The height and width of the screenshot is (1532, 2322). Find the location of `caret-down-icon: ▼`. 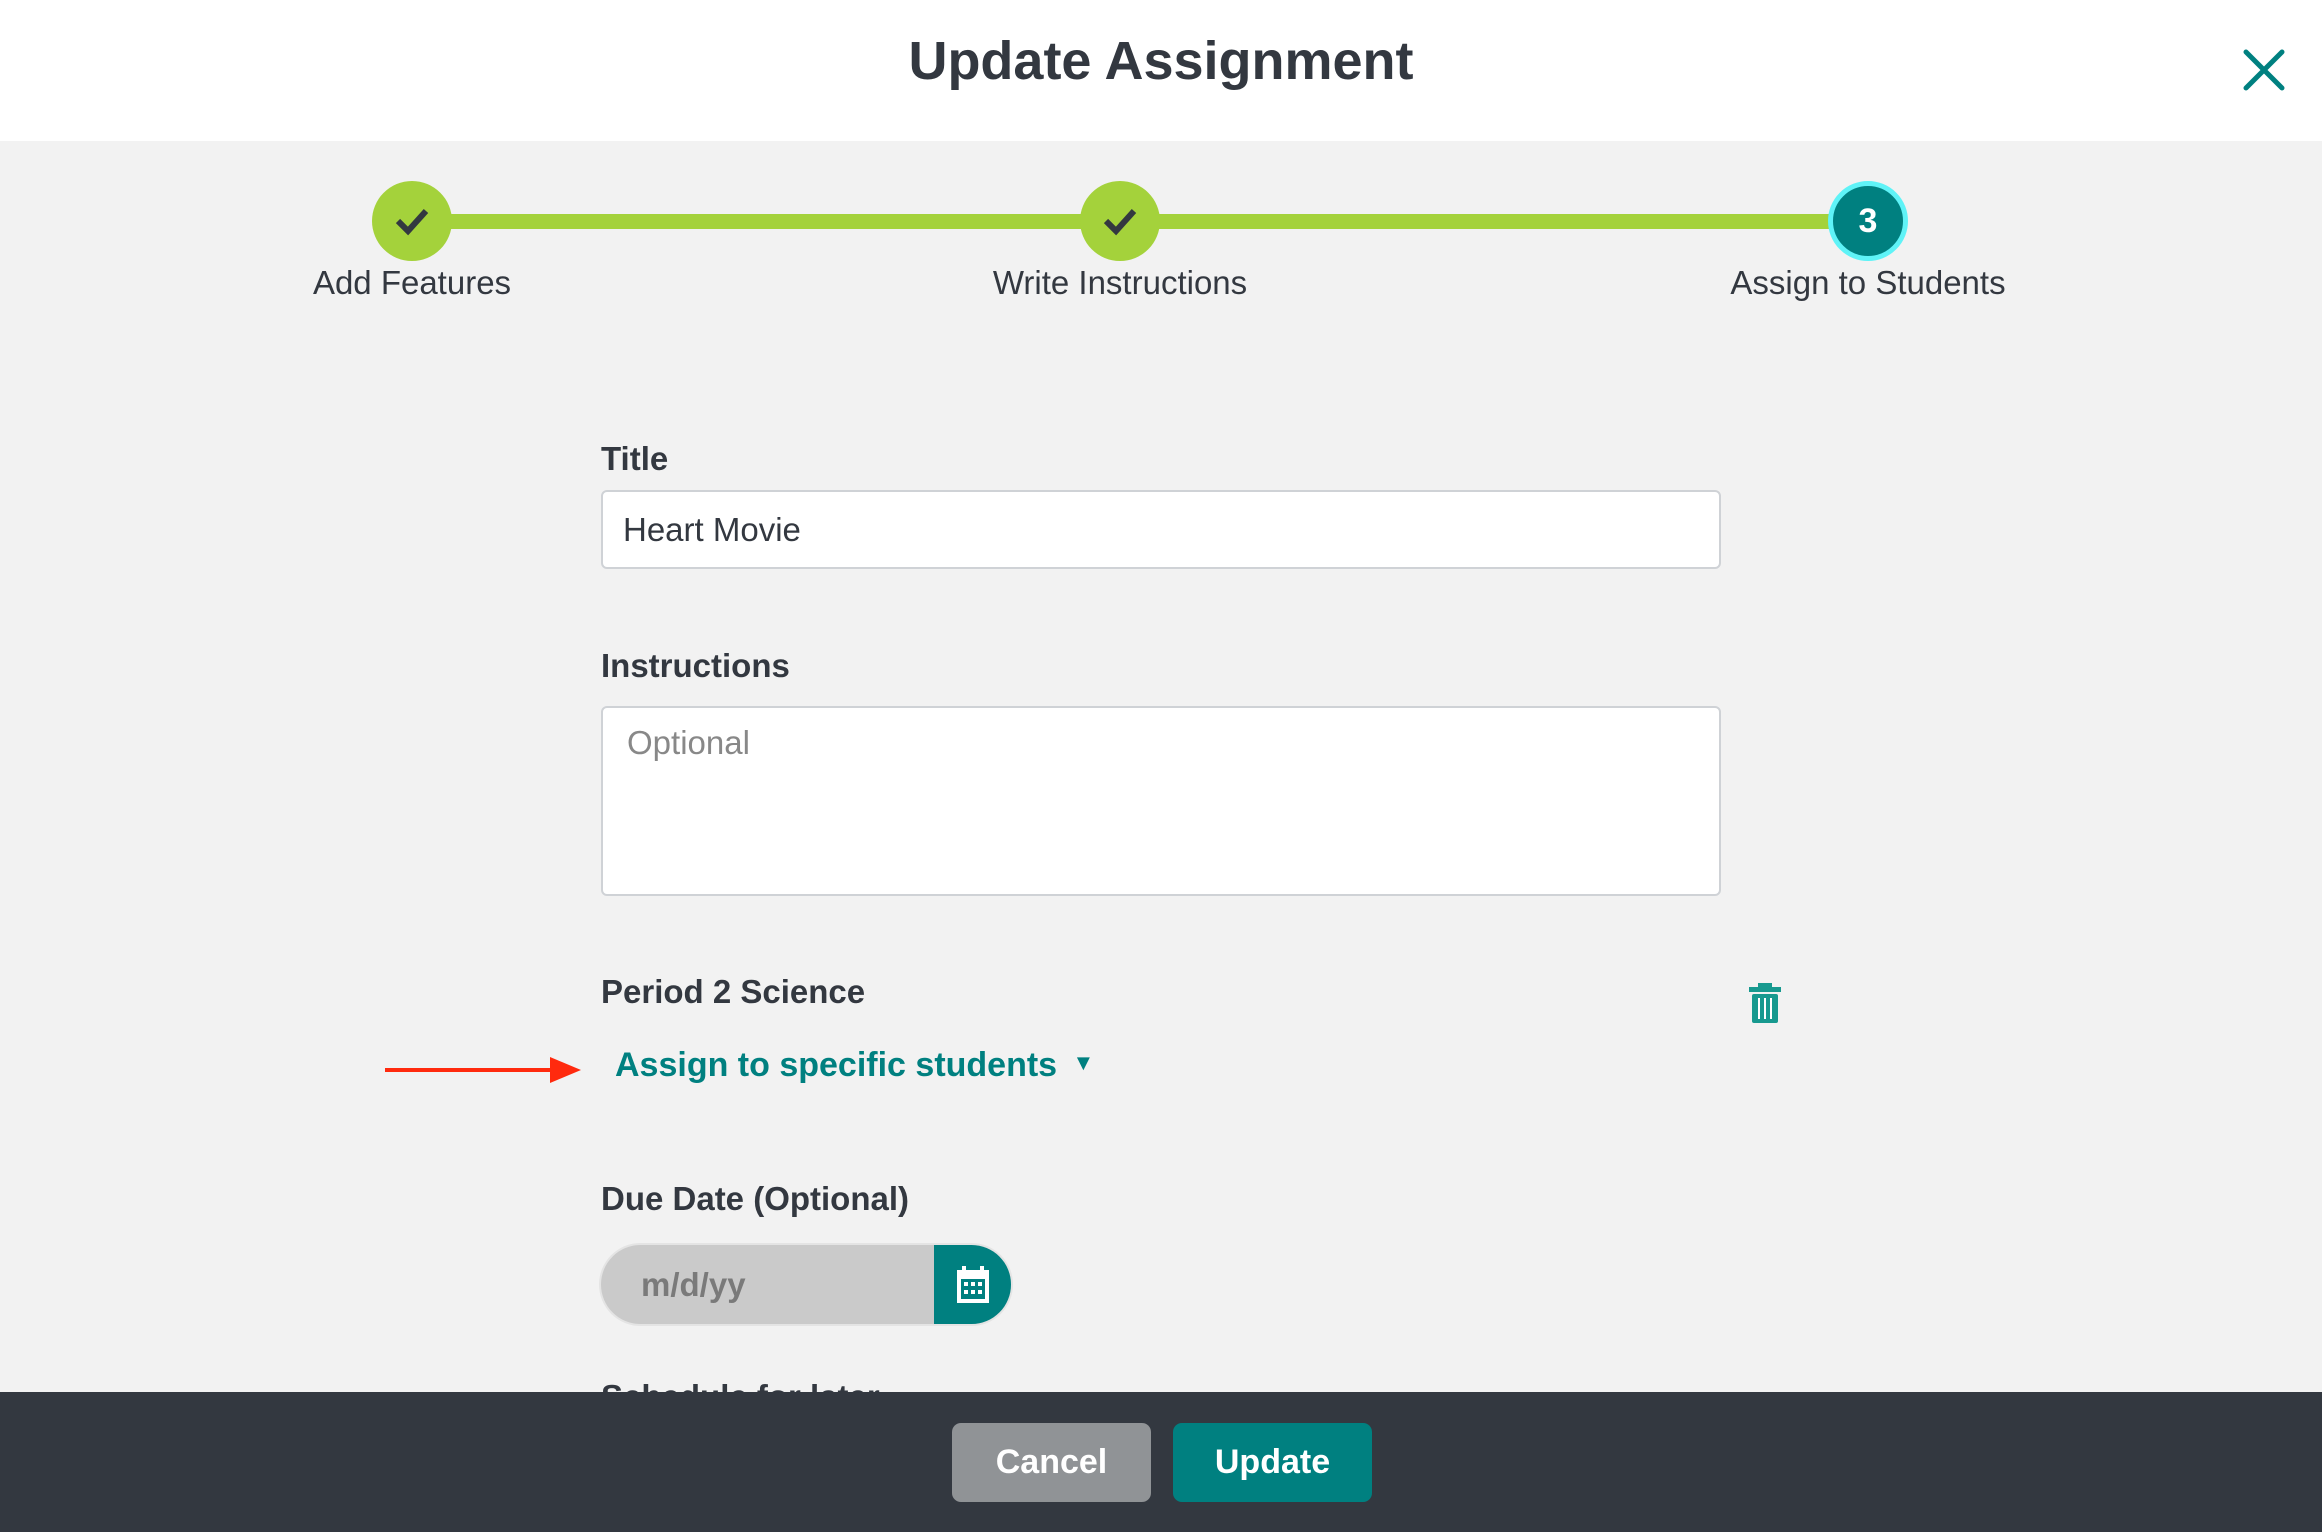

caret-down-icon: ▼ is located at coordinates (1083, 1062).